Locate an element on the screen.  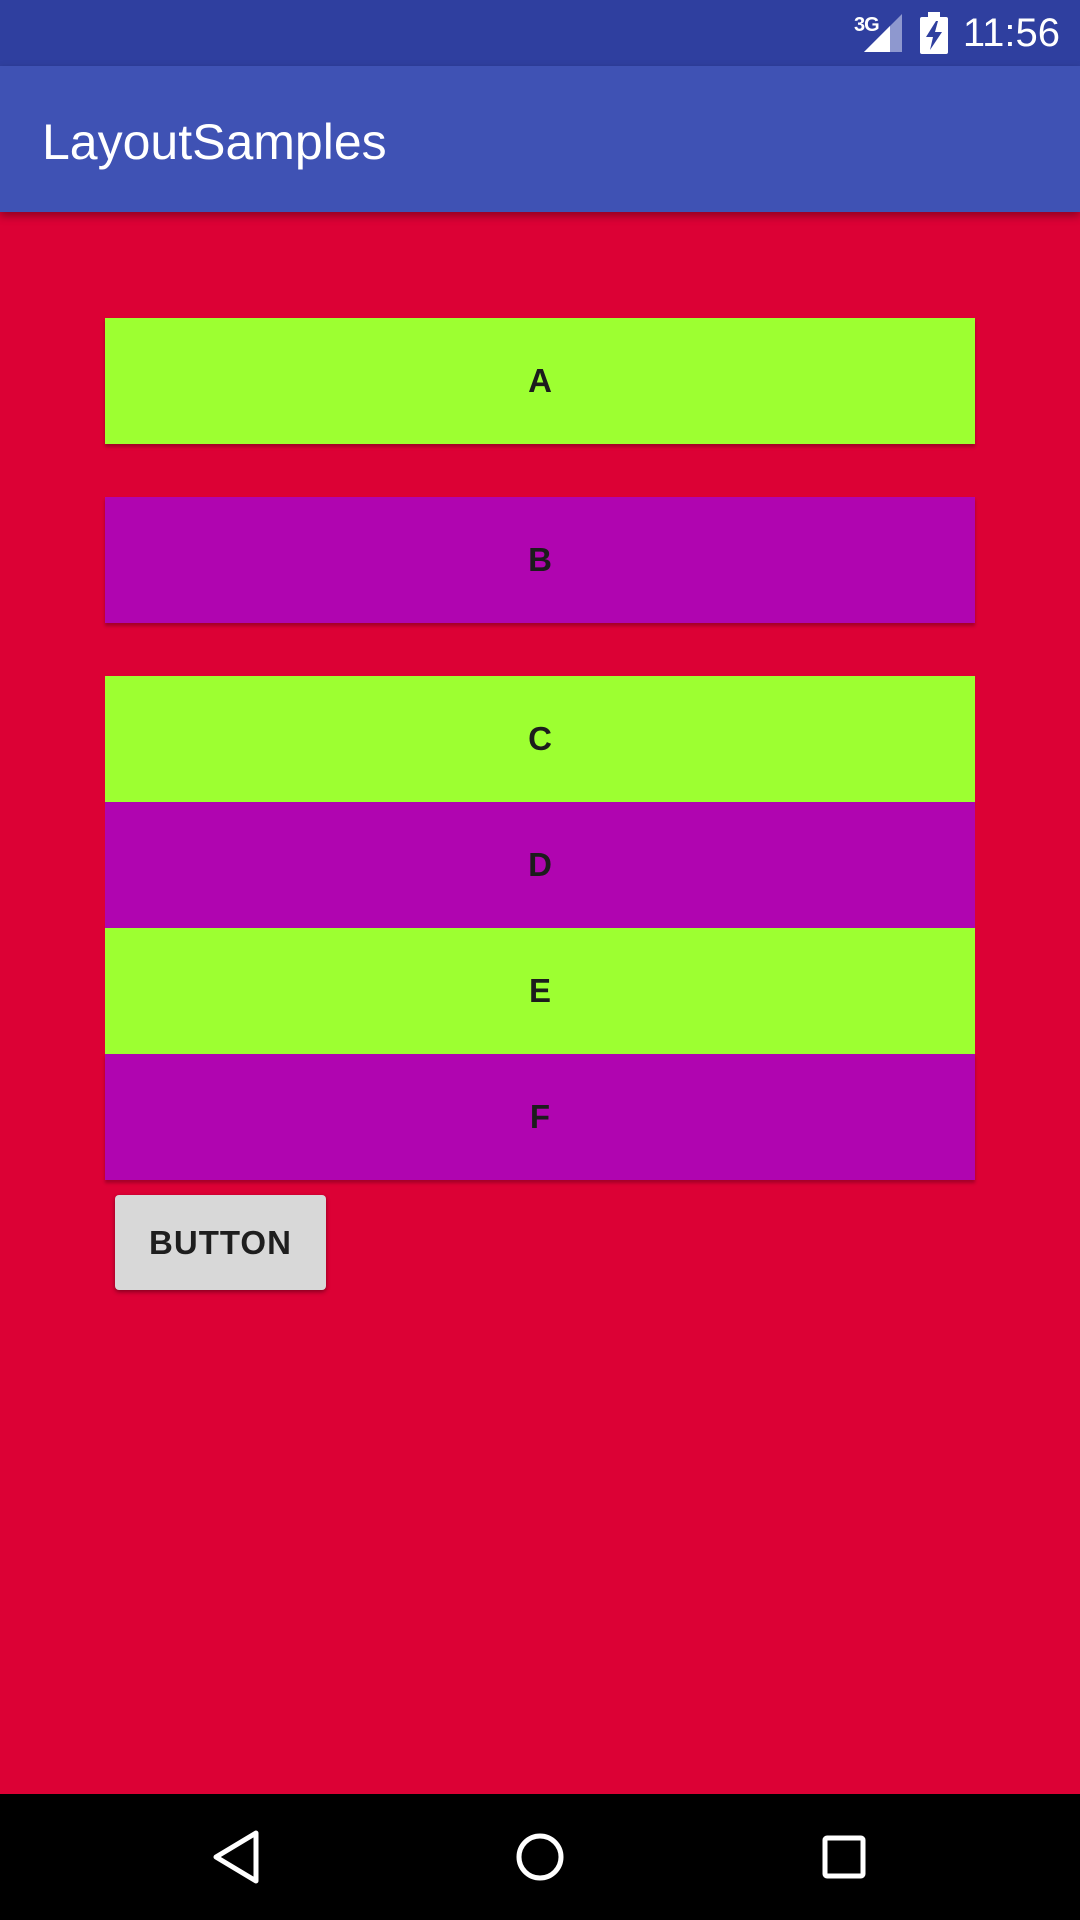
block-label: E is located at coordinates (539, 990).